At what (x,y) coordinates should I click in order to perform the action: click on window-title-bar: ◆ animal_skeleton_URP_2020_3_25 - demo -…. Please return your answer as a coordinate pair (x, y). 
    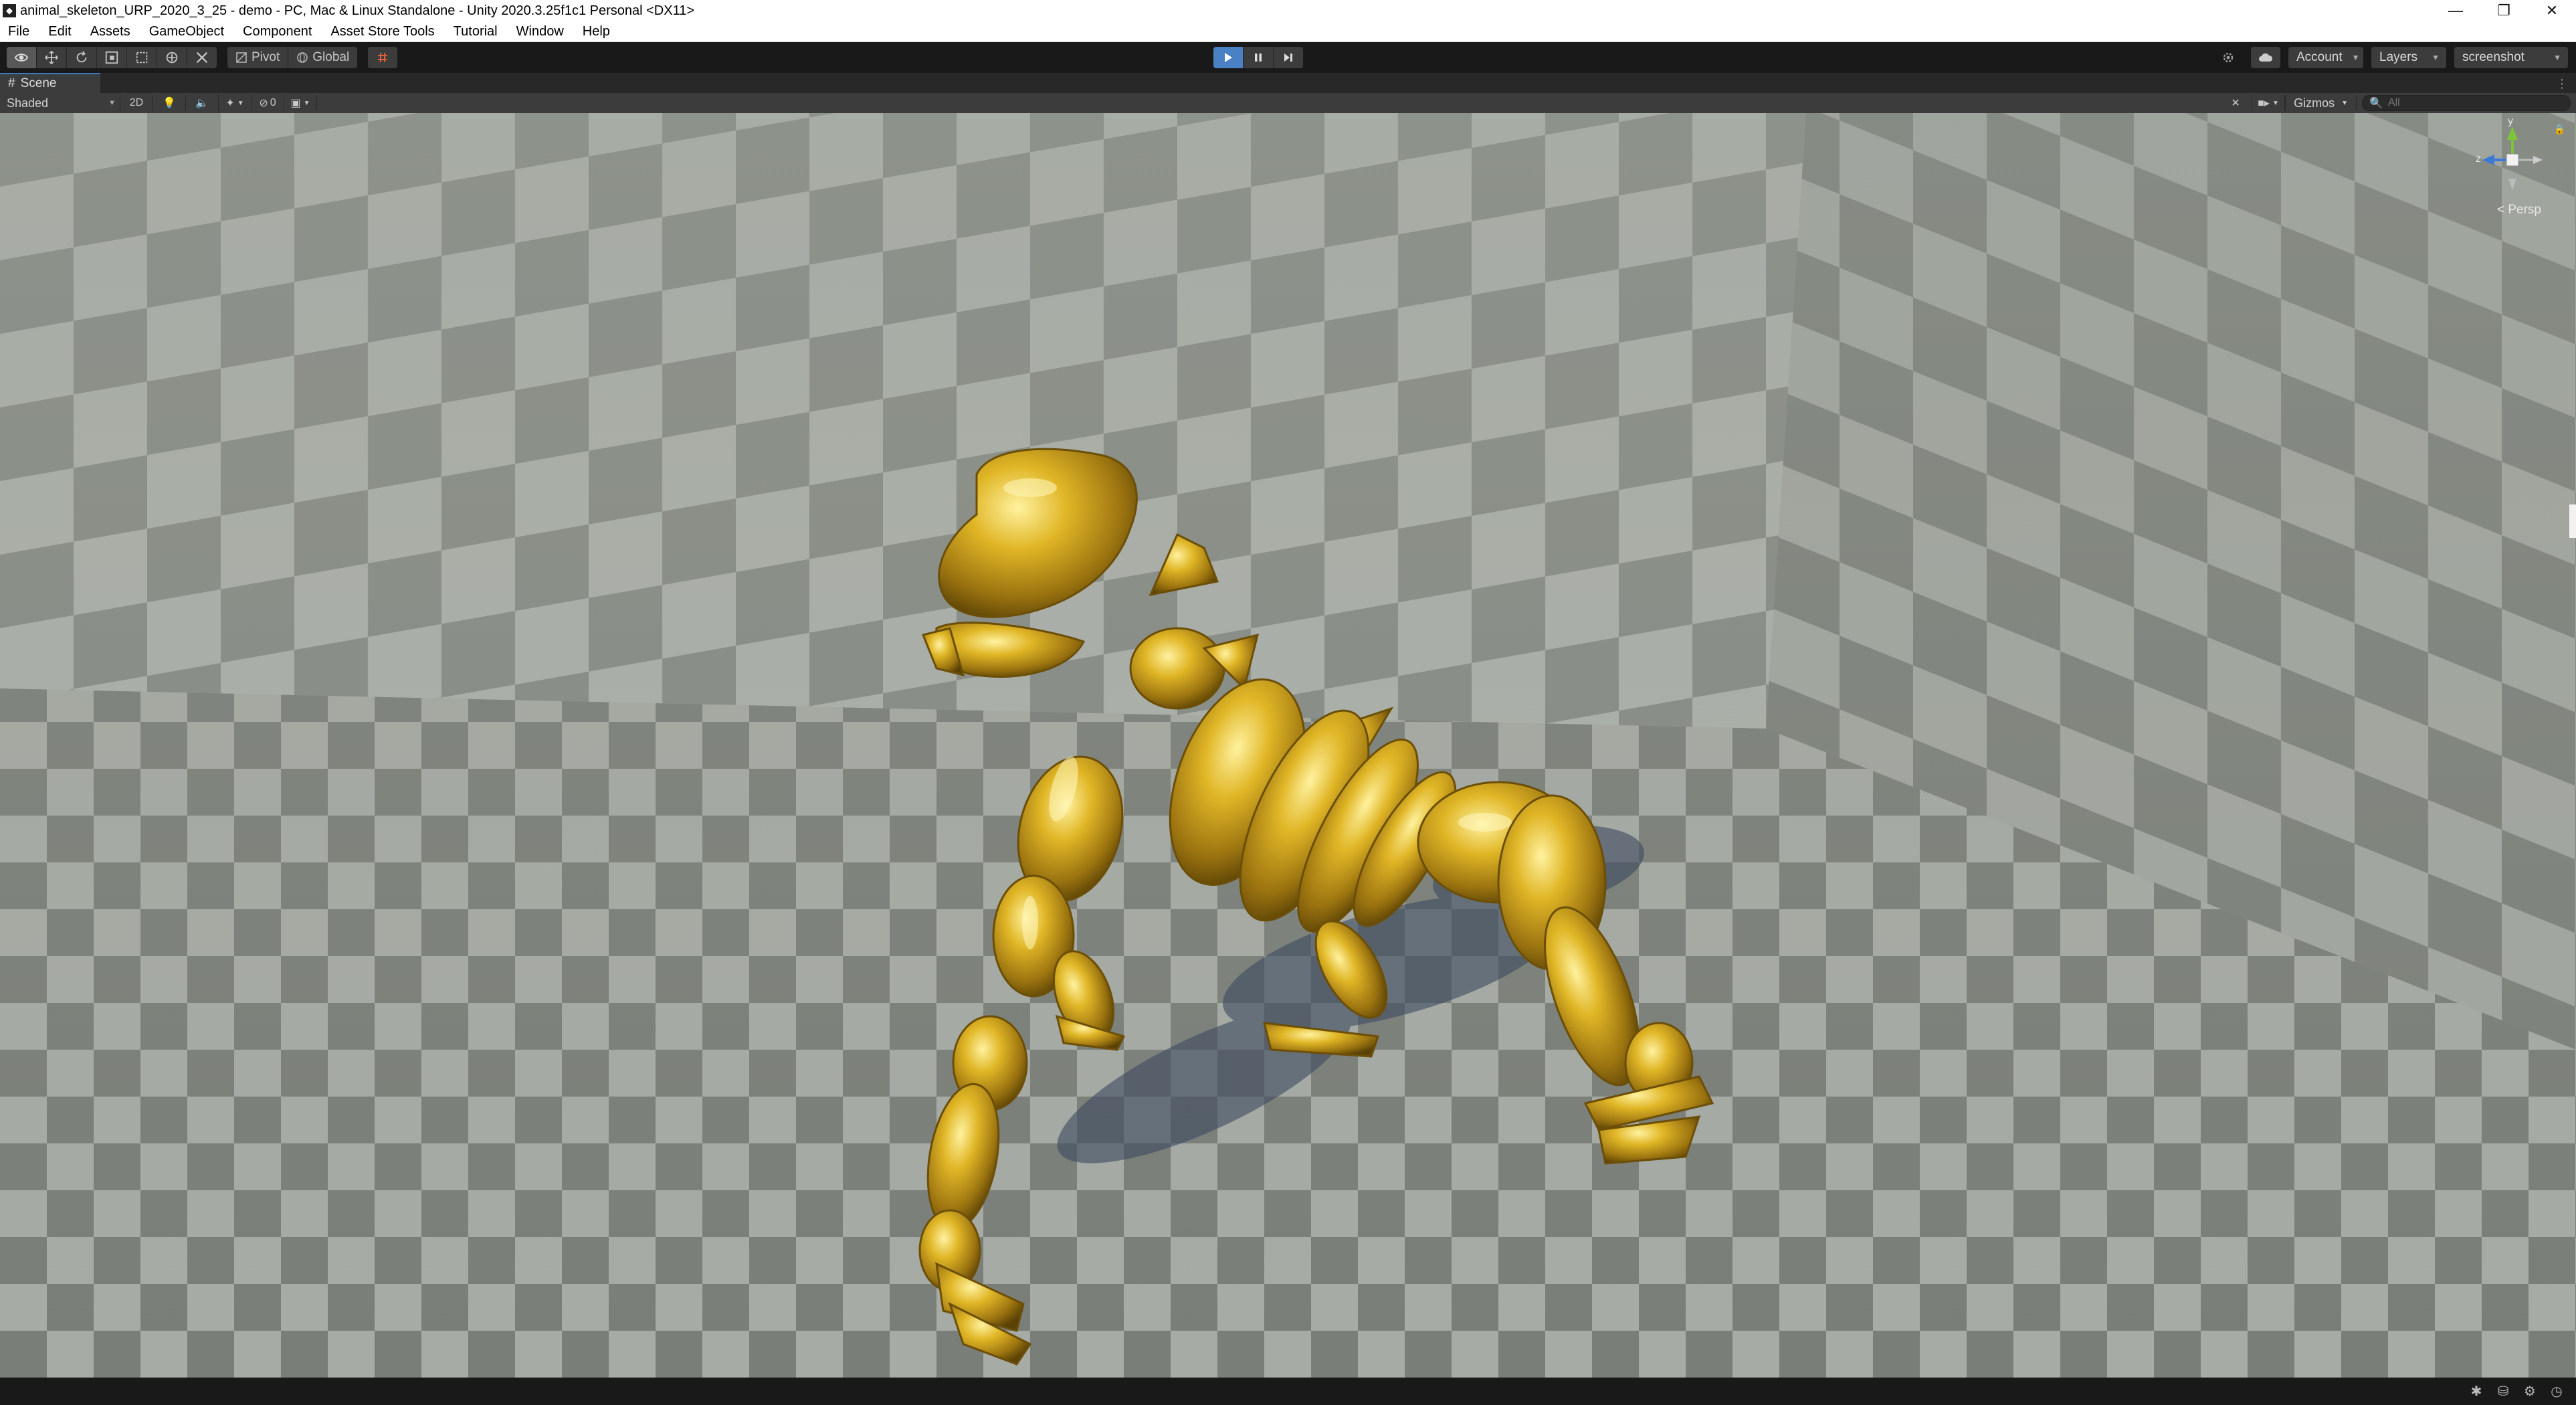
    Looking at the image, I should click on (1288, 10).